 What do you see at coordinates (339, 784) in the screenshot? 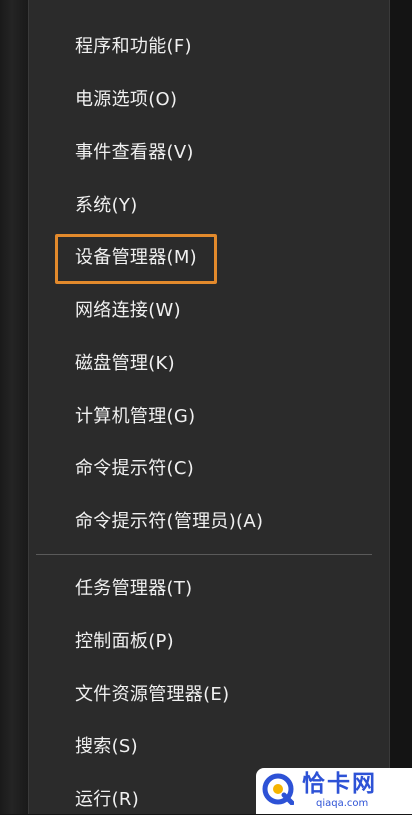
I see `watermark-title: 恰卡网` at bounding box center [339, 784].